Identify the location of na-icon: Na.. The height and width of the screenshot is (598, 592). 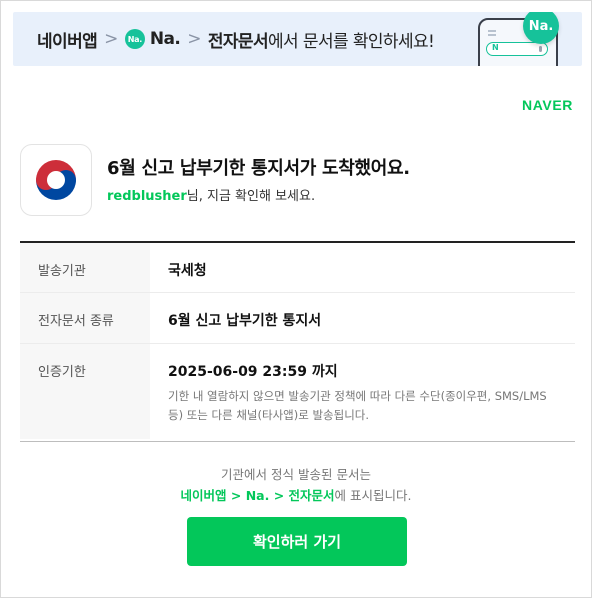
(134, 39).